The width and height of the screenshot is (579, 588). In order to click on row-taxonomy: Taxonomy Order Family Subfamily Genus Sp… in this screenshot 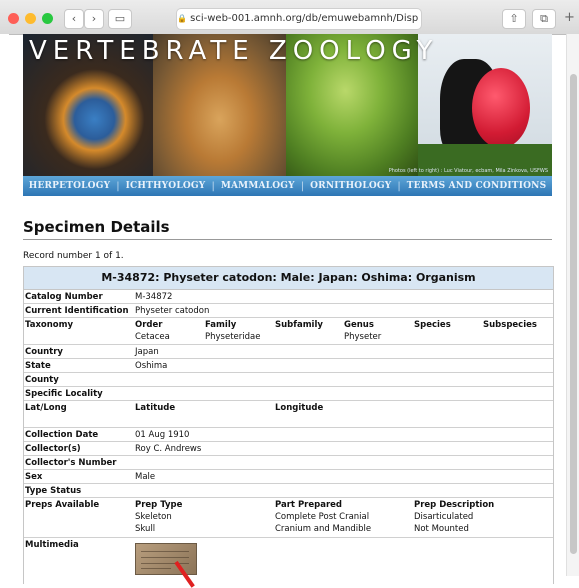, I will do `click(288, 331)`.